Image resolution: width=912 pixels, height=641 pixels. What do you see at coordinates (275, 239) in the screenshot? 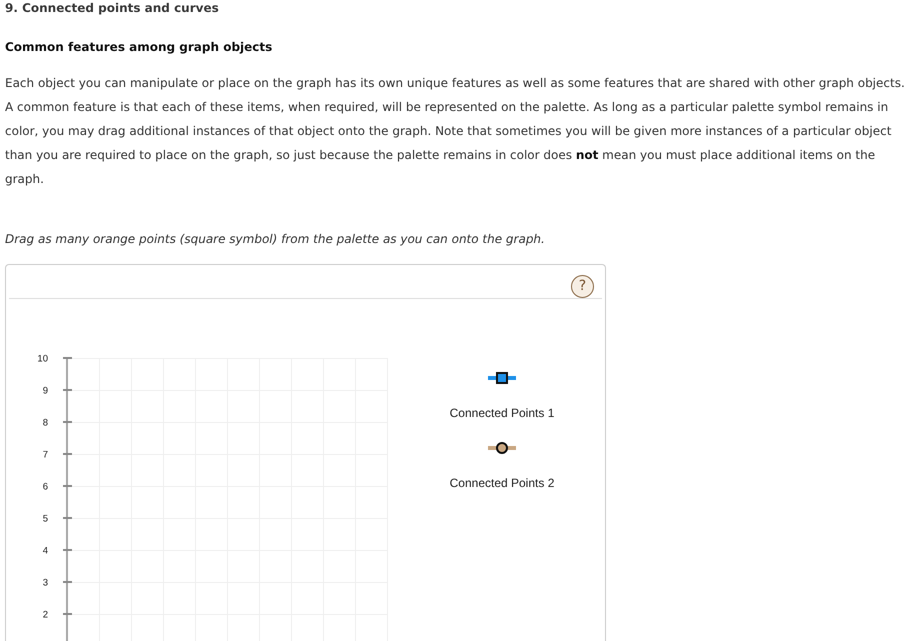
I see `instruction-text: Drag as many orange points (square symbol) from the palette as you can onto the graph.` at bounding box center [275, 239].